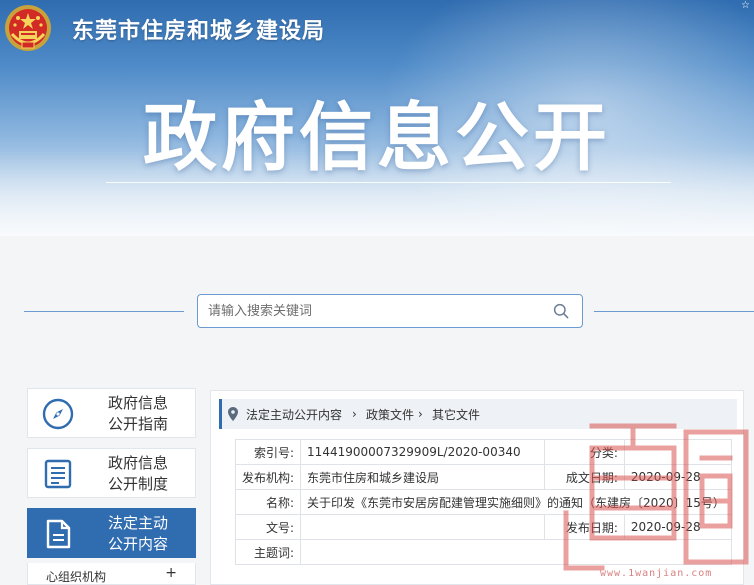  What do you see at coordinates (422, 527) in the screenshot?
I see `meta-value-doc-no` at bounding box center [422, 527].